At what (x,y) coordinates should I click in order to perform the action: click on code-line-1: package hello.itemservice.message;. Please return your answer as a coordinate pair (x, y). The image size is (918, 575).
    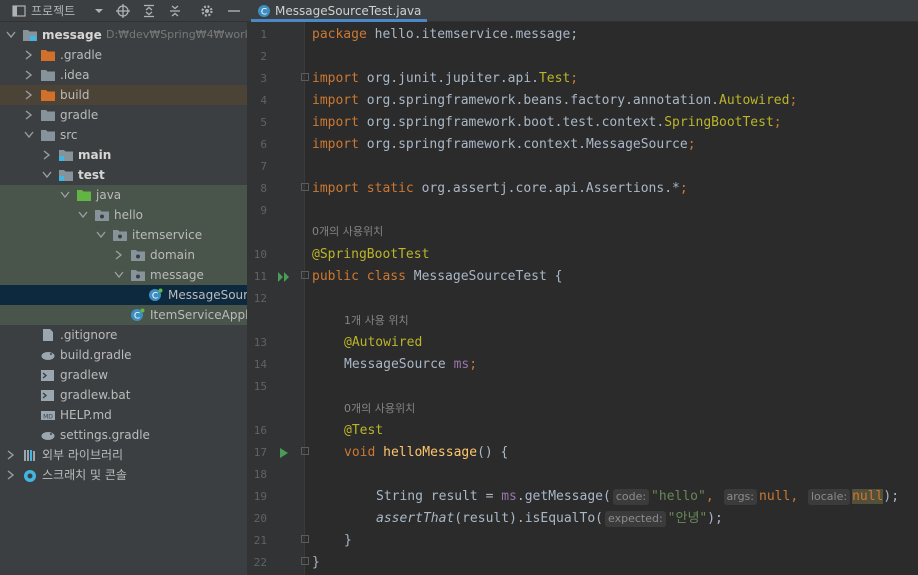
    Looking at the image, I should click on (445, 34).